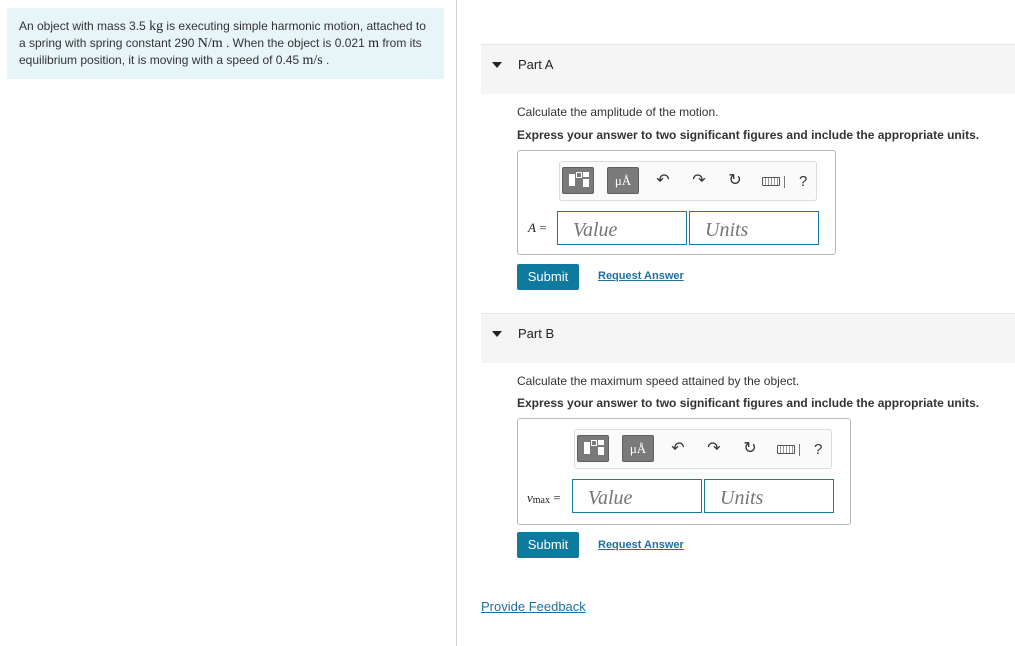  What do you see at coordinates (548, 545) in the screenshot?
I see `part-b-submit-button: Submit` at bounding box center [548, 545].